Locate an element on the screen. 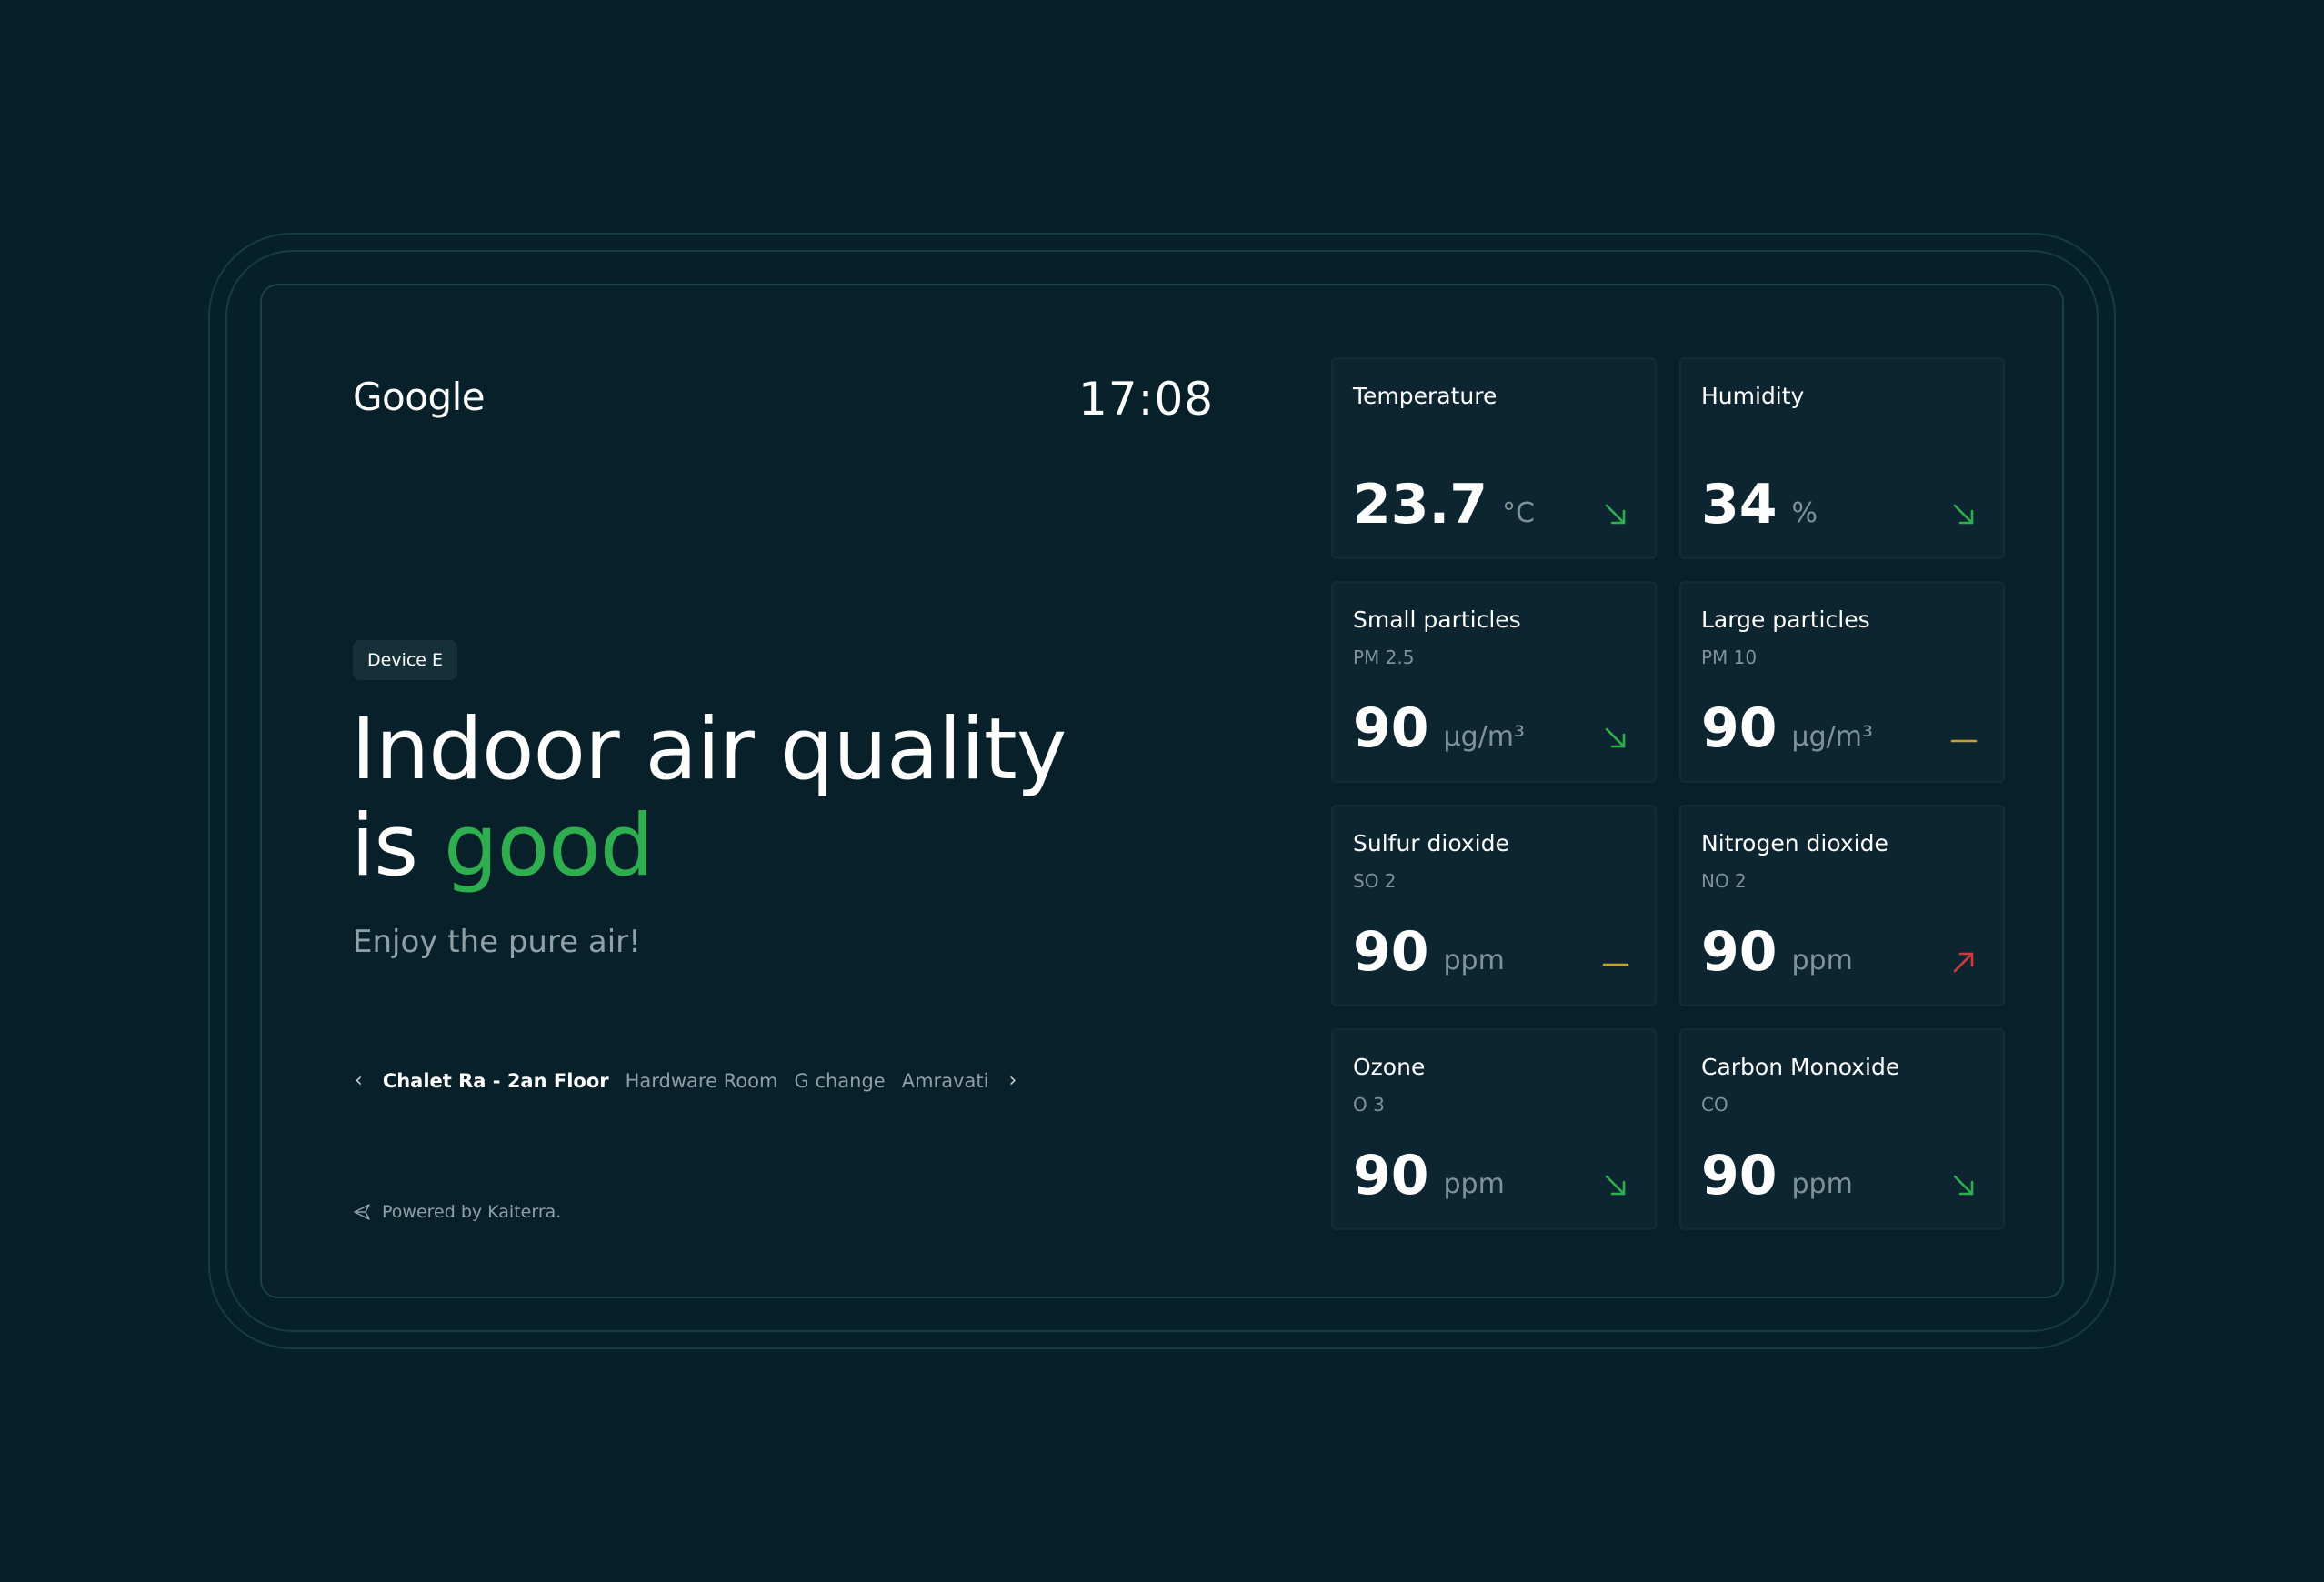 The image size is (2324, 1582). metric-title: Ozone is located at coordinates (1390, 1067).